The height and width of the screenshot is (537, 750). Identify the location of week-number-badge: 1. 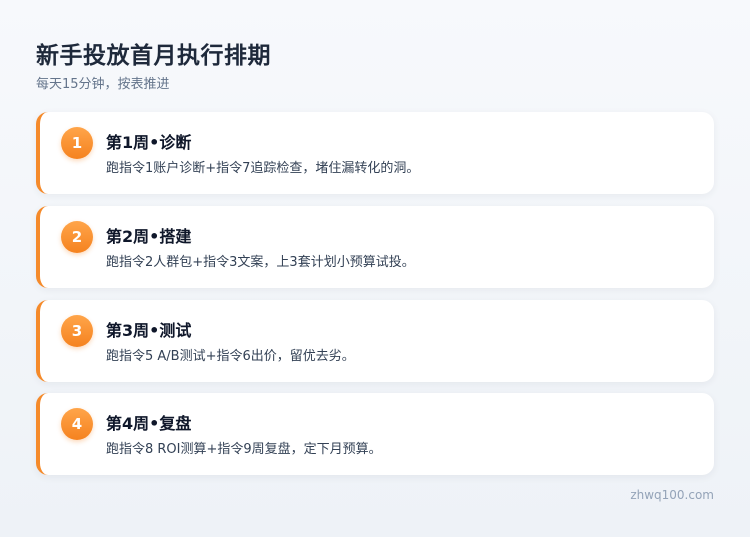
(77, 143).